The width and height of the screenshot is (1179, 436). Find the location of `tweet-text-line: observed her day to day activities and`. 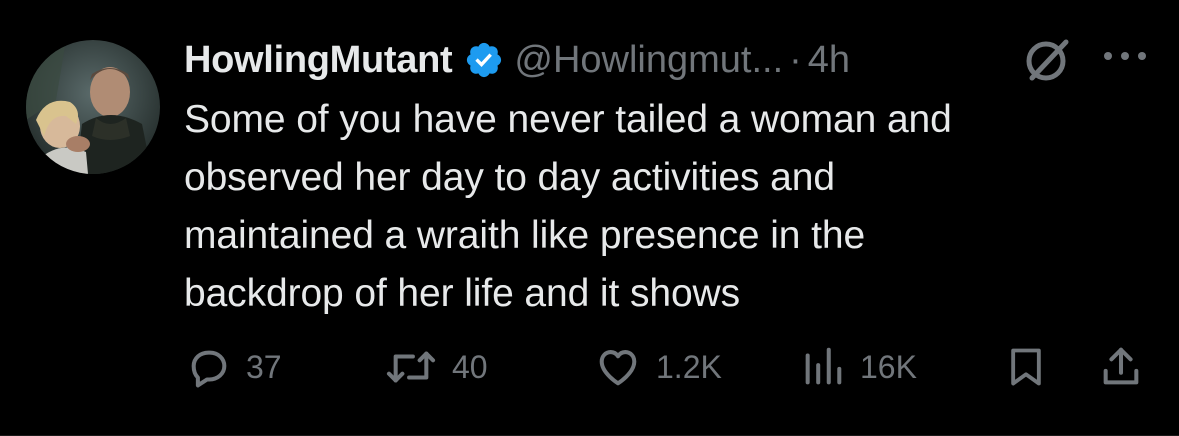

tweet-text-line: observed her day to day activities and is located at coordinates (509, 177).